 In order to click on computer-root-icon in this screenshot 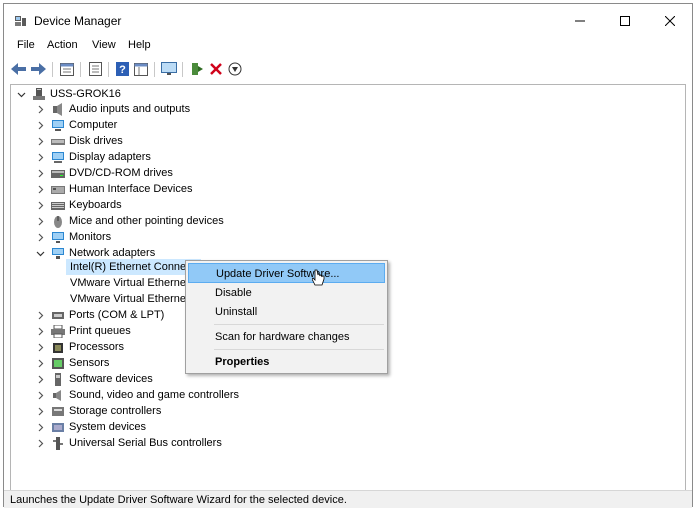, I will do `click(39, 93)`.